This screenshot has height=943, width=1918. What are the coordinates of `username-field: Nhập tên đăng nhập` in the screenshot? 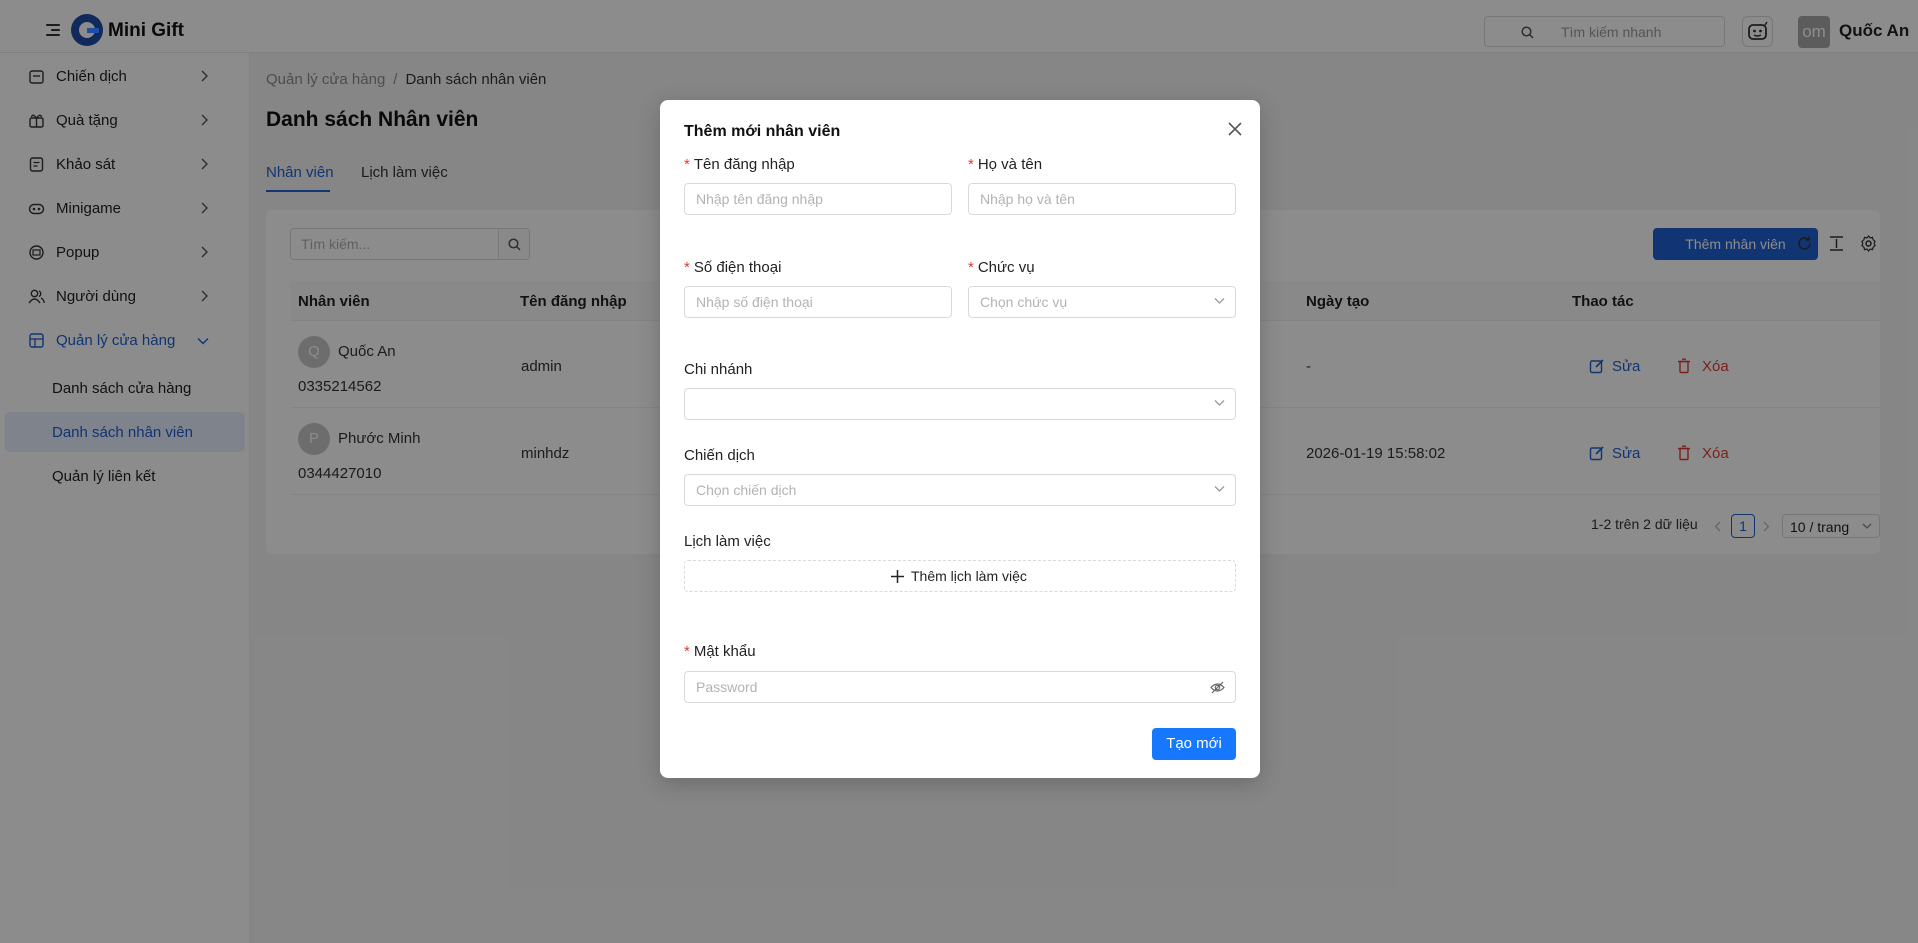 It's located at (818, 199).